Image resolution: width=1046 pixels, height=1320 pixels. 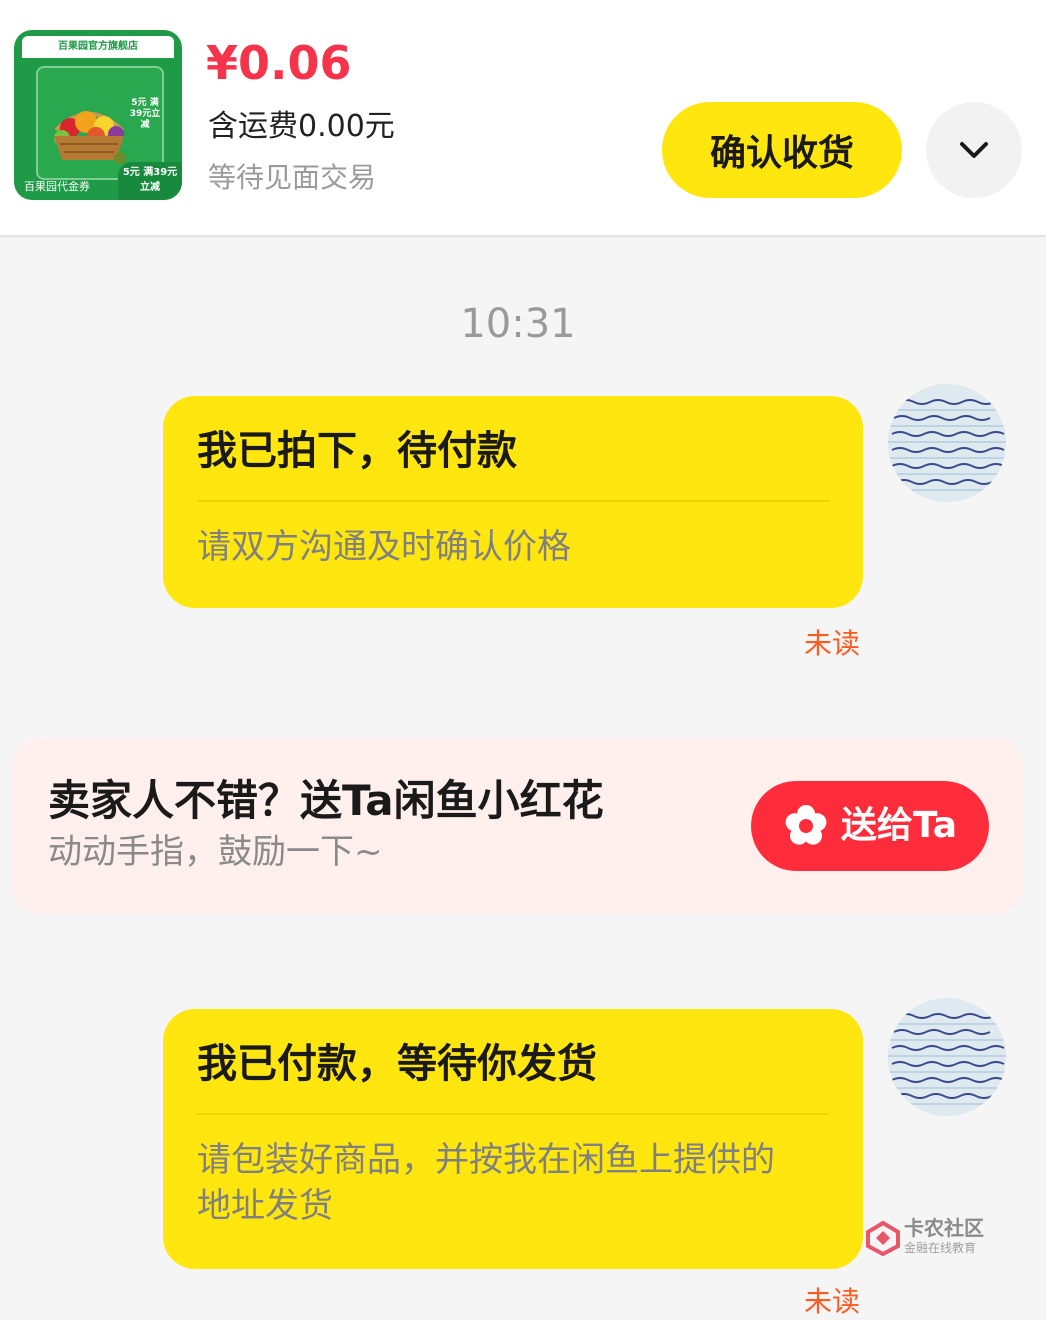 I want to click on watermark: 卡农社区 金融在线教育, so click(x=929, y=1238).